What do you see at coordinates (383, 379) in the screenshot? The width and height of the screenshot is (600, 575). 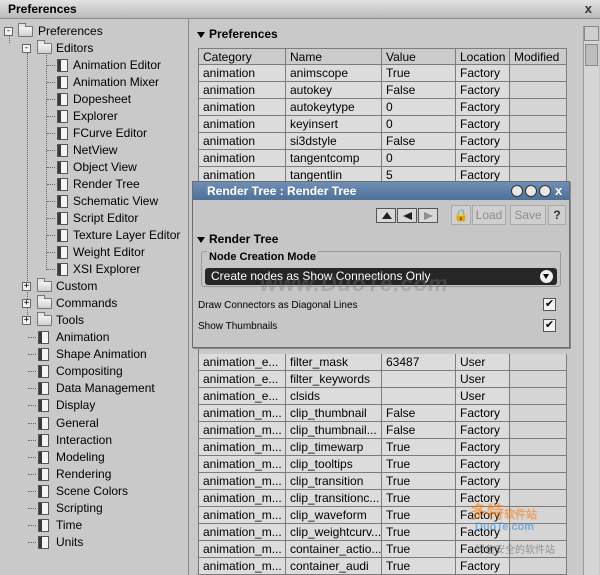 I see `table-row: animation_e... filter_keywords User` at bounding box center [383, 379].